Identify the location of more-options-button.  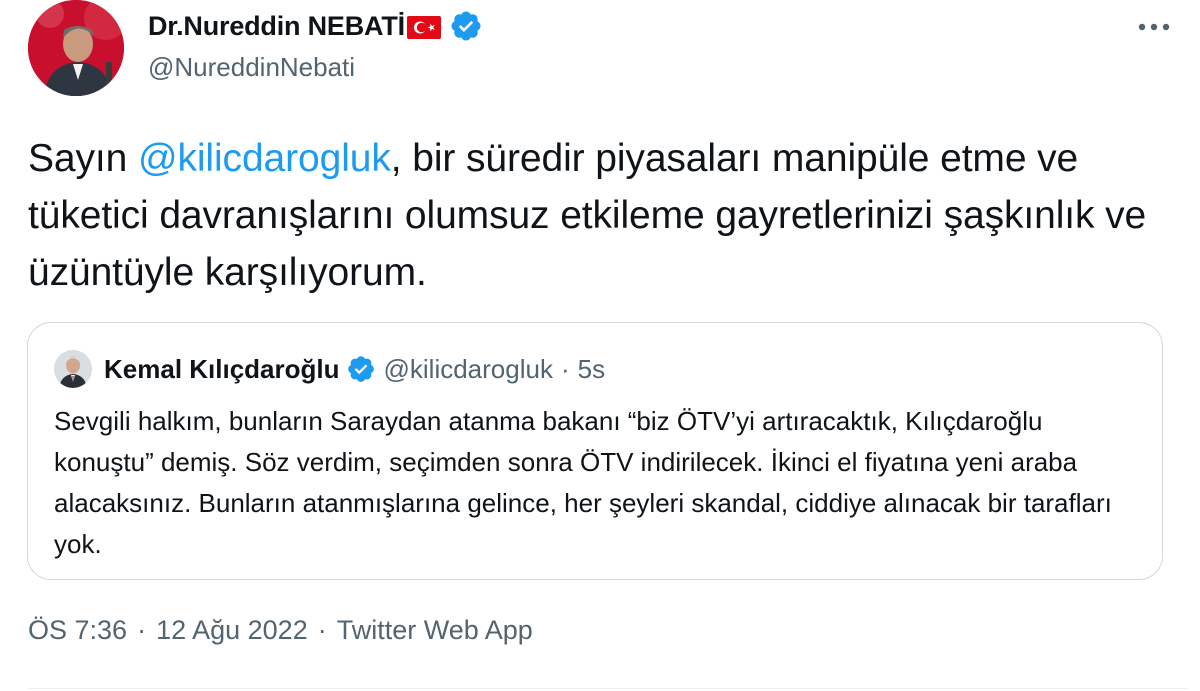
(1154, 28).